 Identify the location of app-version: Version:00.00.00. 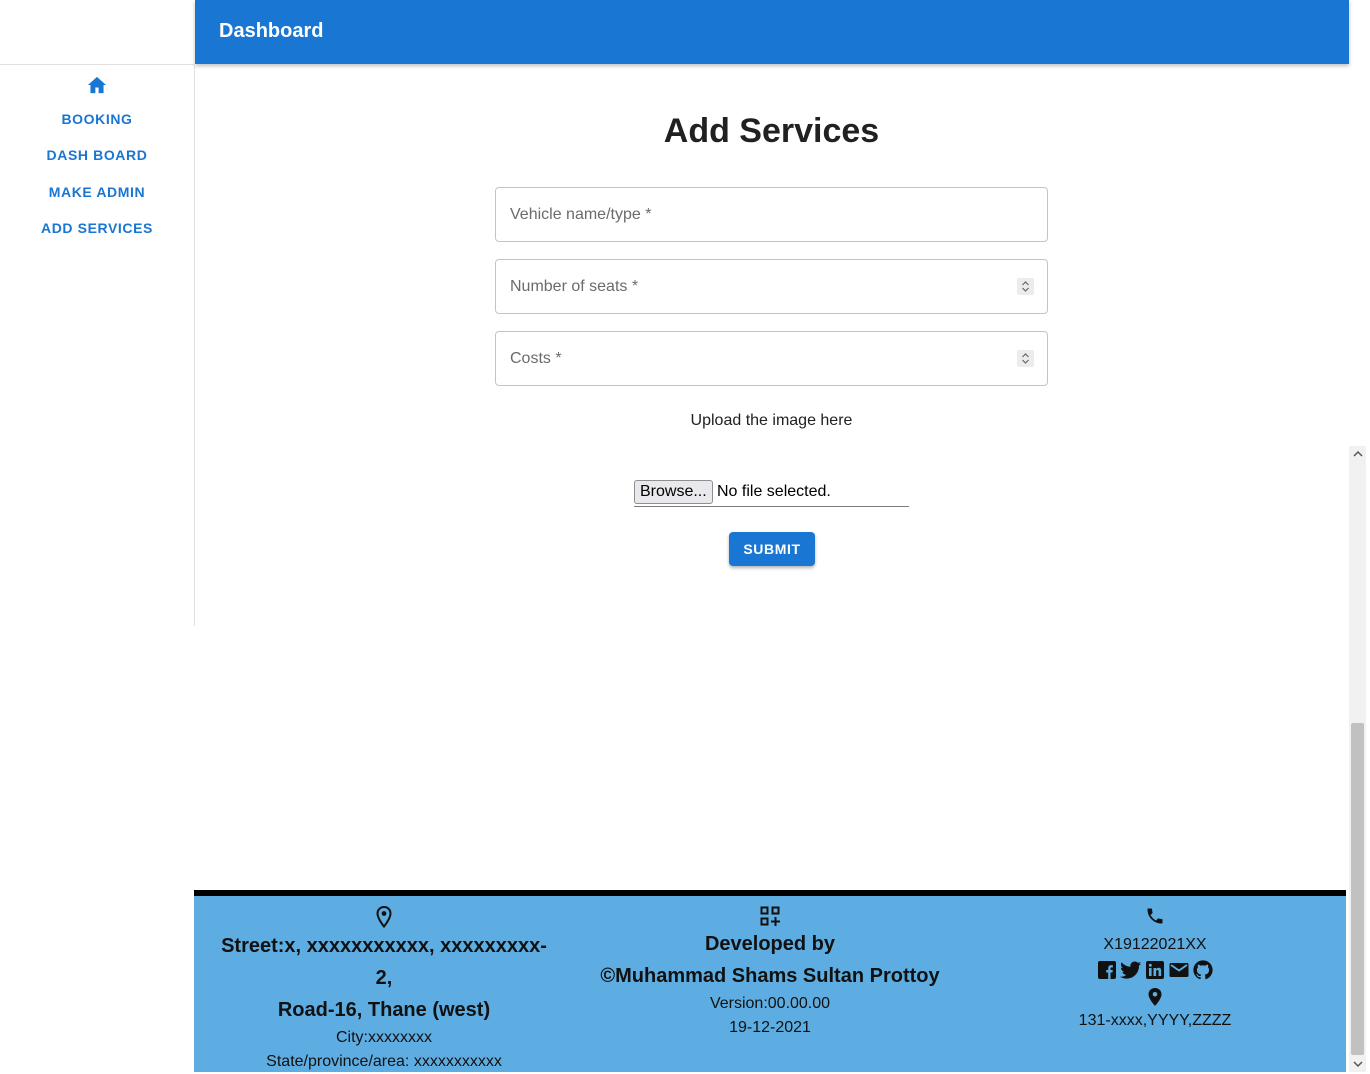
(770, 1003).